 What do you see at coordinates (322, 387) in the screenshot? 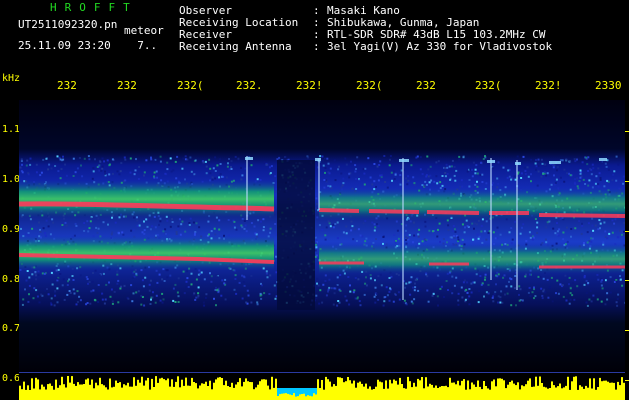
I see `signal-level-strip` at bounding box center [322, 387].